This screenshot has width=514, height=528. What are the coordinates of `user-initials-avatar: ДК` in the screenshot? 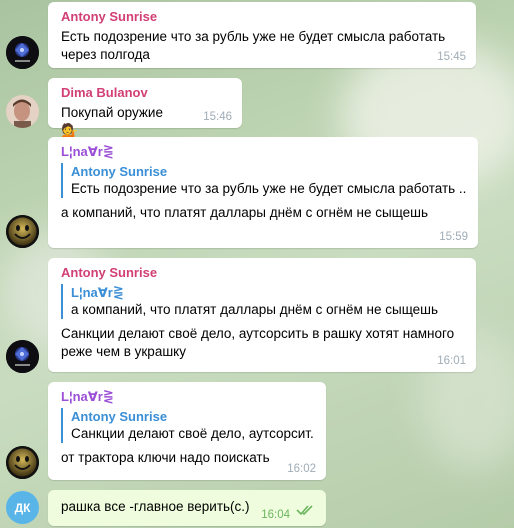 It's located at (22, 507).